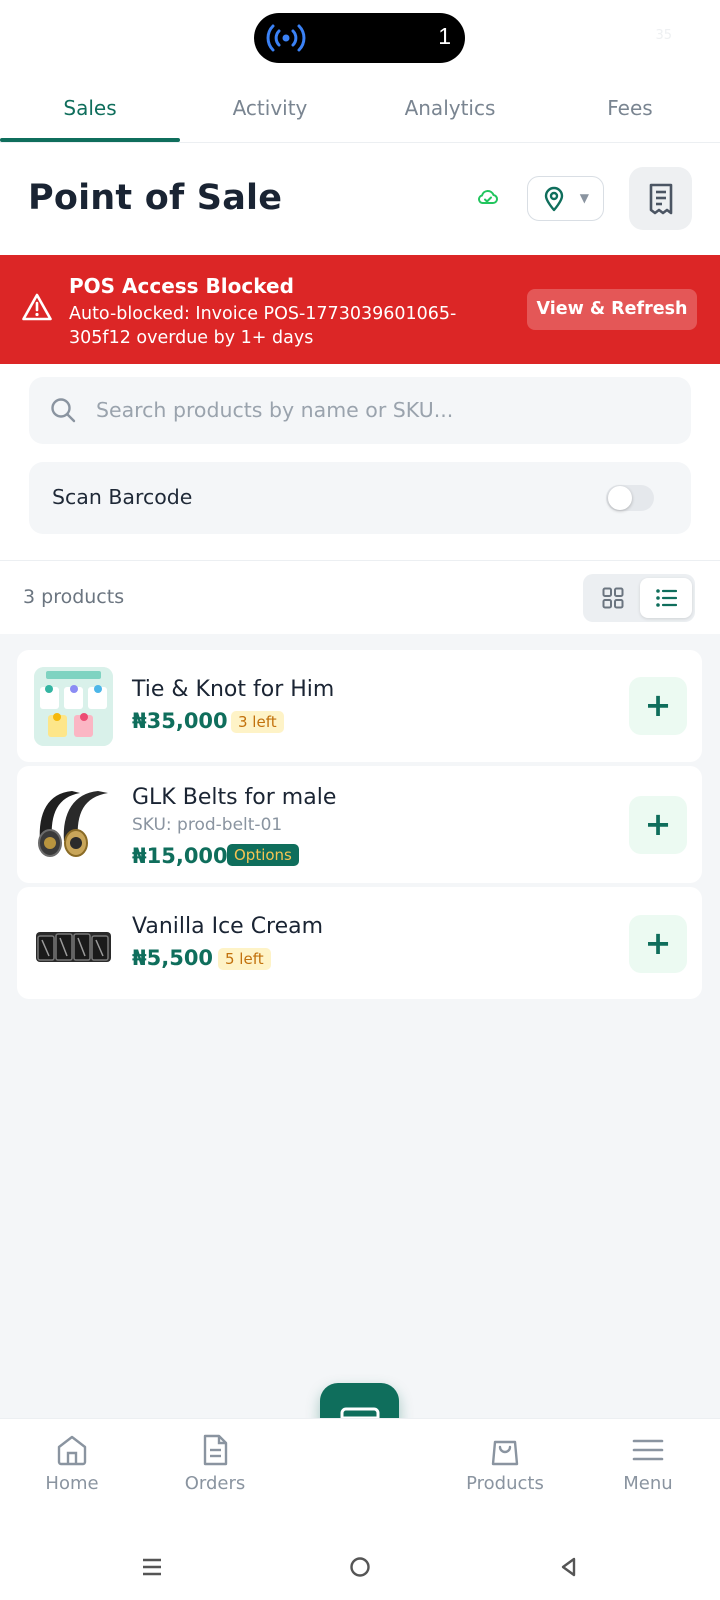 The width and height of the screenshot is (720, 1600). What do you see at coordinates (630, 110) in the screenshot?
I see `tab-fees: Fees` at bounding box center [630, 110].